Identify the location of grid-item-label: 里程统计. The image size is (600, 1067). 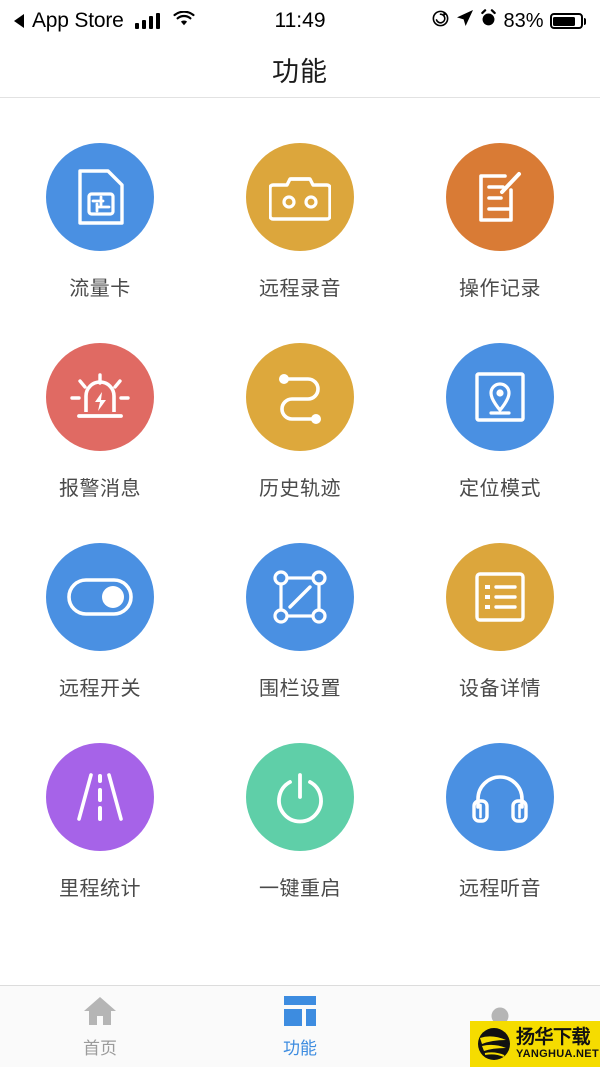
(100, 889).